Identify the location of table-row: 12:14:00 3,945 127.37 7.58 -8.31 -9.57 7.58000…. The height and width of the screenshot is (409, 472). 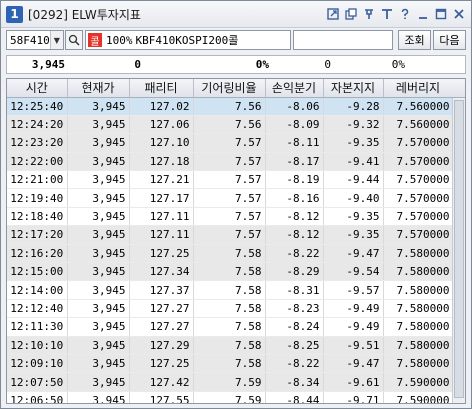
(230, 290).